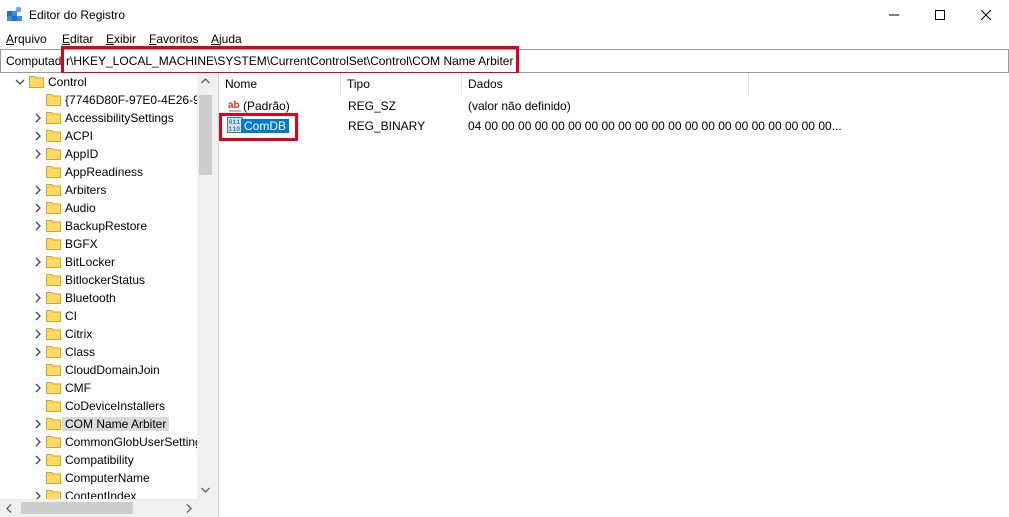 The height and width of the screenshot is (517, 1009). I want to click on menu-exibir-label: xibir, so click(125, 39).